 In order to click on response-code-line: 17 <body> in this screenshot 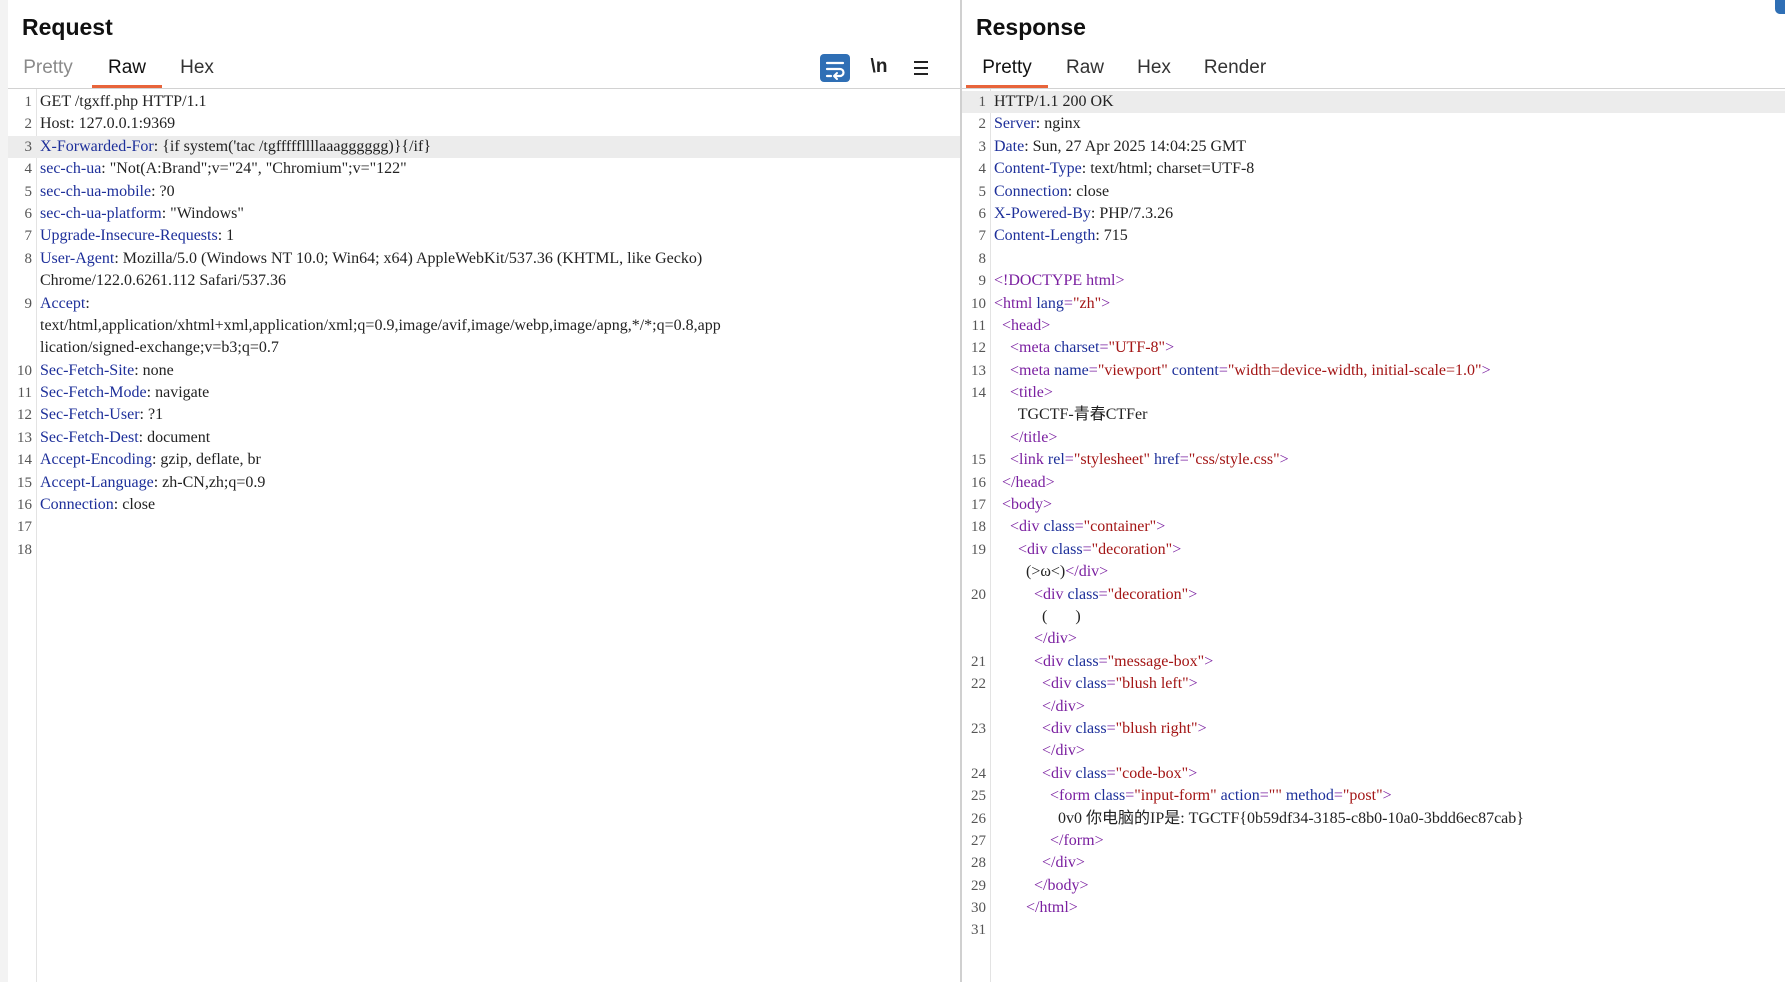, I will do `click(1373, 505)`.